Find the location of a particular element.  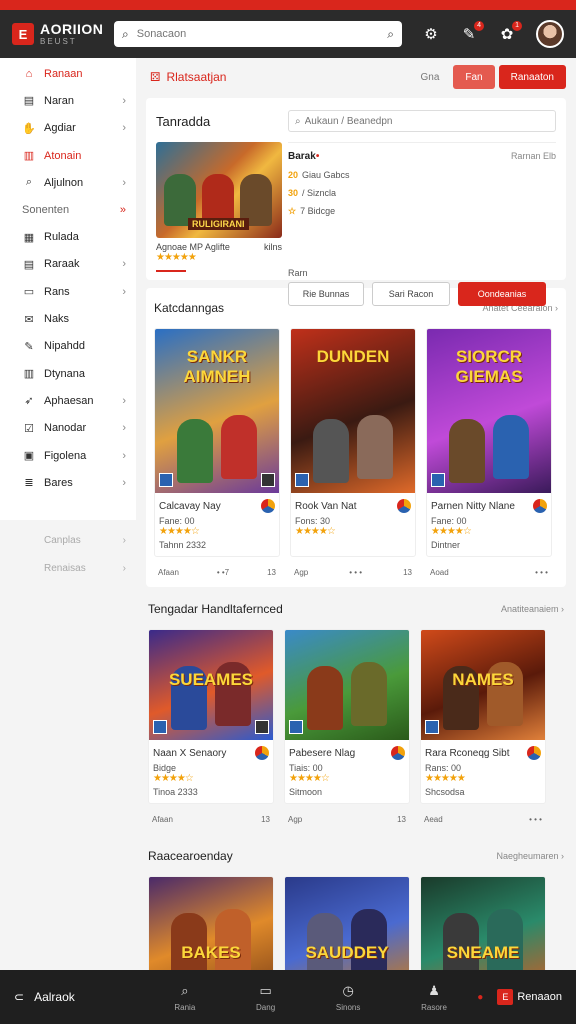

game-title: Calcavay Nay is located at coordinates (190, 506).